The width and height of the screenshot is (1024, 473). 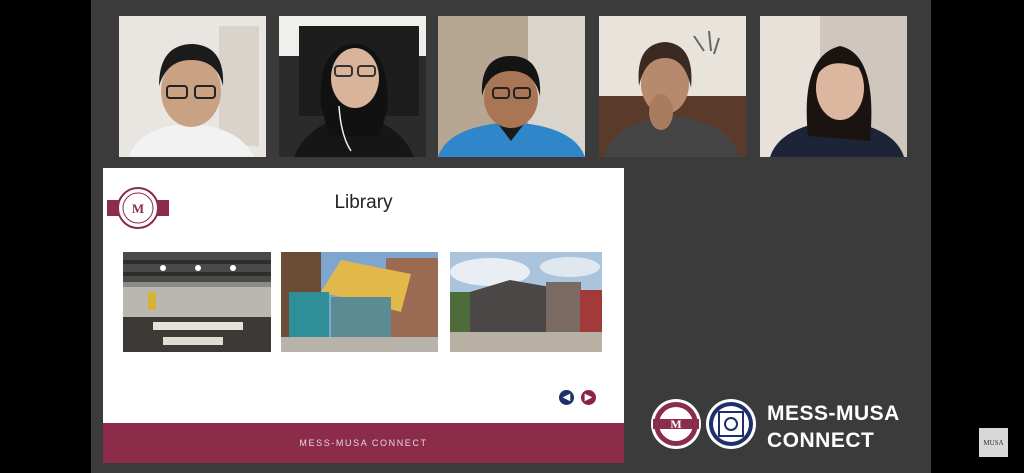 I want to click on slide-footer: MESS-MUSA CONNECT, so click(x=363, y=443).